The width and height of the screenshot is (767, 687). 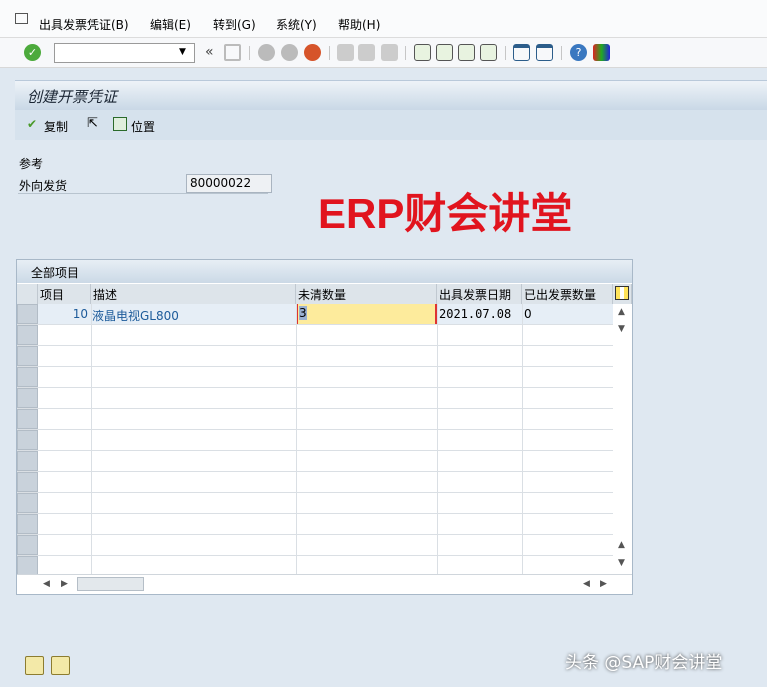 I want to click on footer-credit: 头条 @SAP财会讲堂, so click(x=644, y=663).